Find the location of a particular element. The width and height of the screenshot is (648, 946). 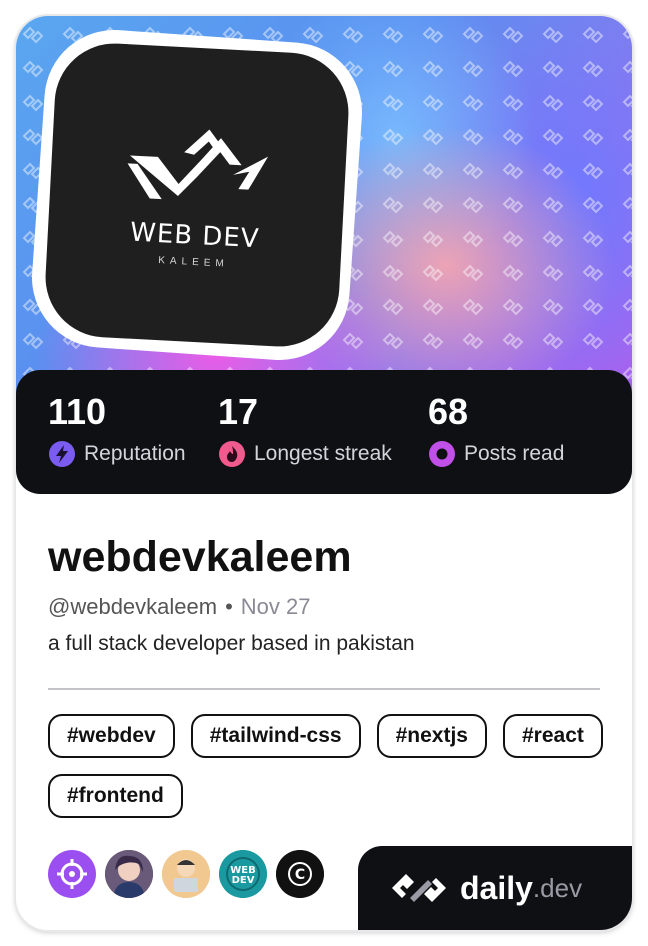

stat-value: 17 is located at coordinates (238, 411).